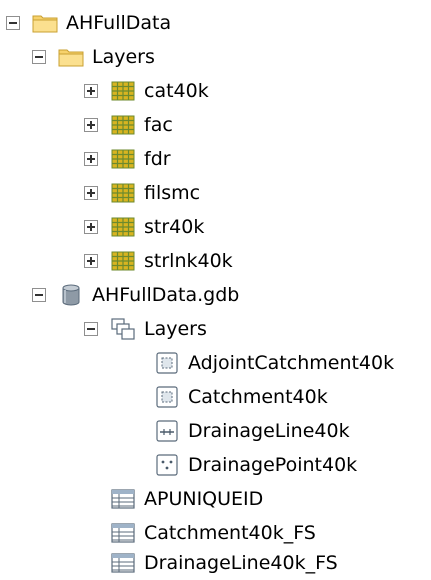 Image resolution: width=431 pixels, height=580 pixels. What do you see at coordinates (119, 23) in the screenshot?
I see `tree-node-label: AHFullData` at bounding box center [119, 23].